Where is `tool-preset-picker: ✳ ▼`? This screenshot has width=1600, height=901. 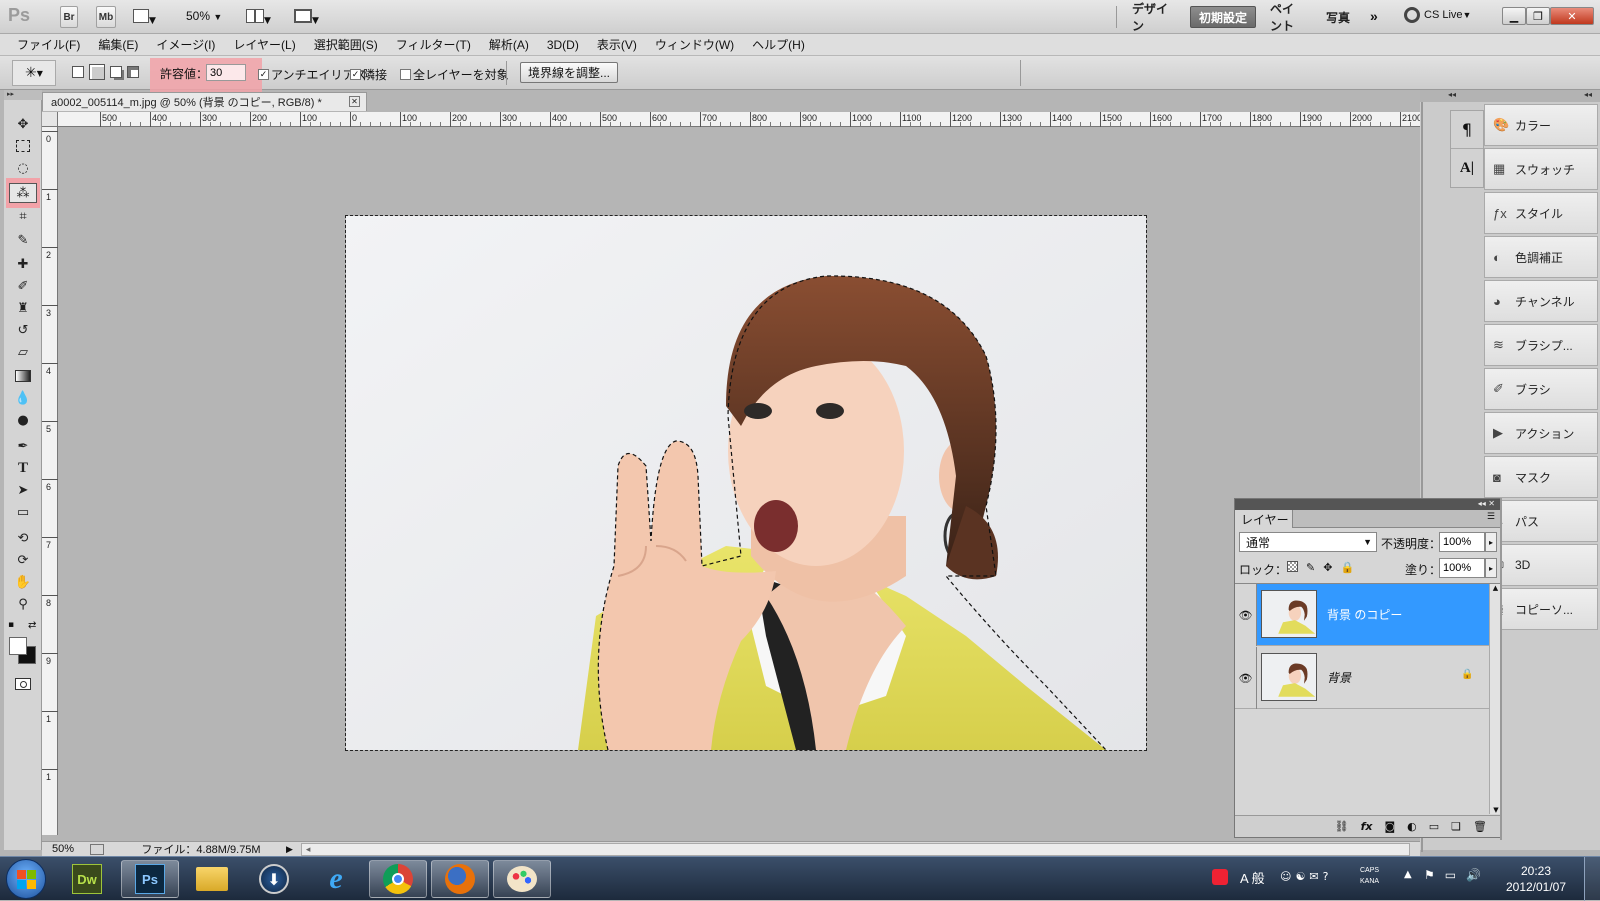
tool-preset-picker: ✳ ▼ is located at coordinates (34, 73).